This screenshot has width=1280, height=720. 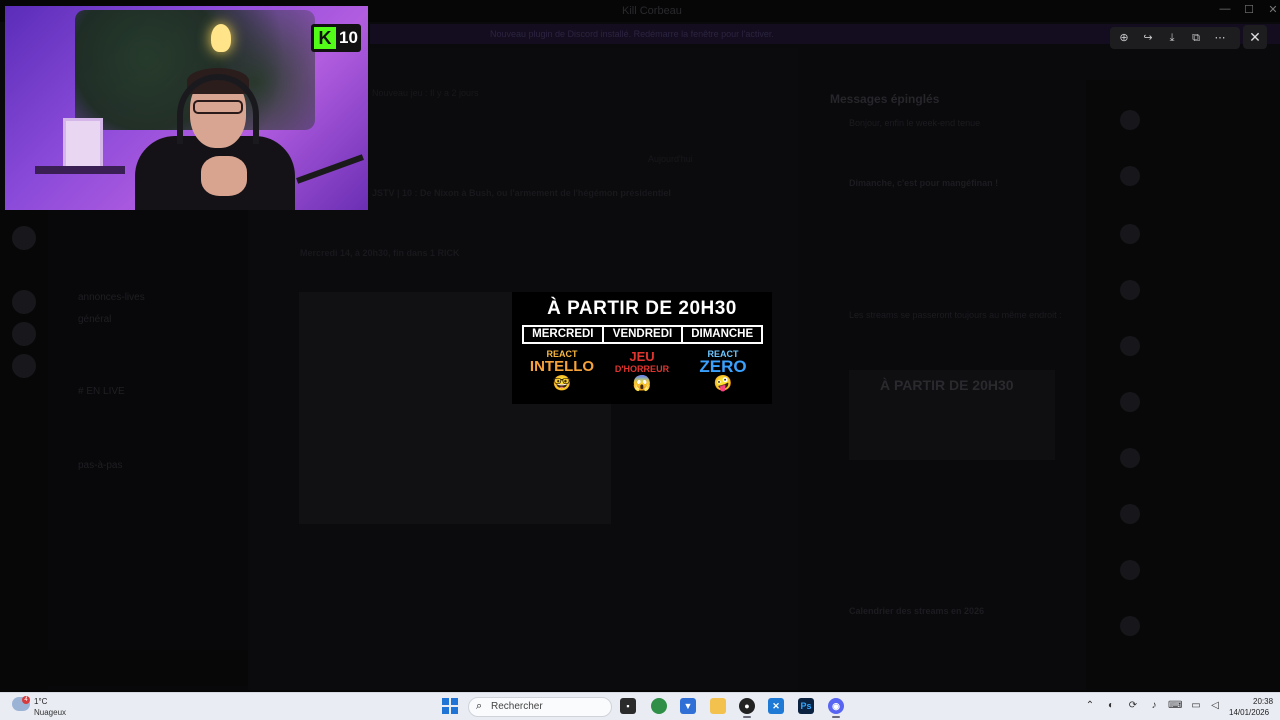 What do you see at coordinates (186, 108) in the screenshot?
I see `webcam-overlay: K 10` at bounding box center [186, 108].